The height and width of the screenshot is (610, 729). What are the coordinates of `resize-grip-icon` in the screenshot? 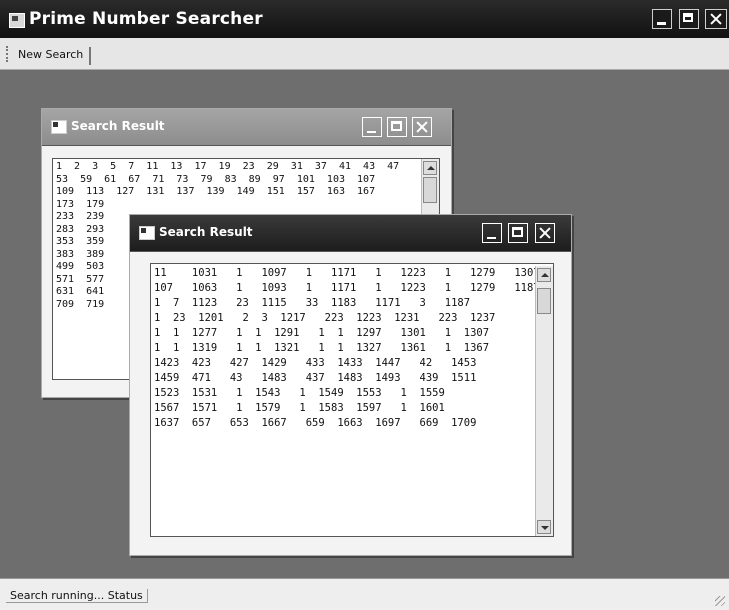 It's located at (720, 601).